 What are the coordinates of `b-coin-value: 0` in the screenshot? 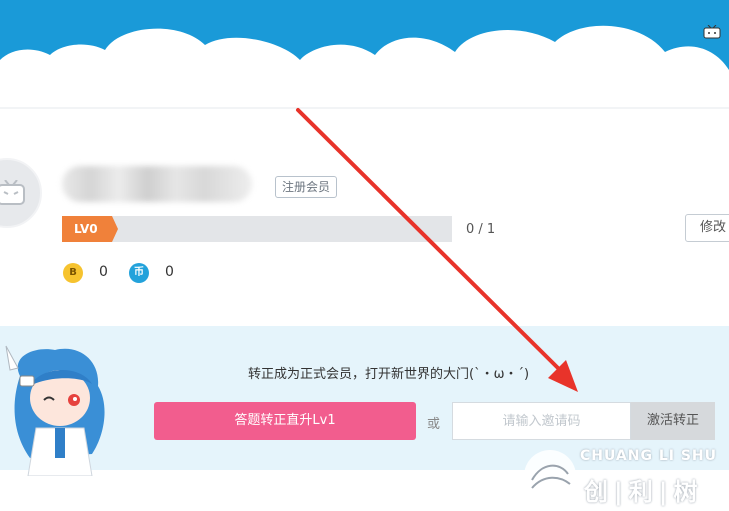 It's located at (103, 272).